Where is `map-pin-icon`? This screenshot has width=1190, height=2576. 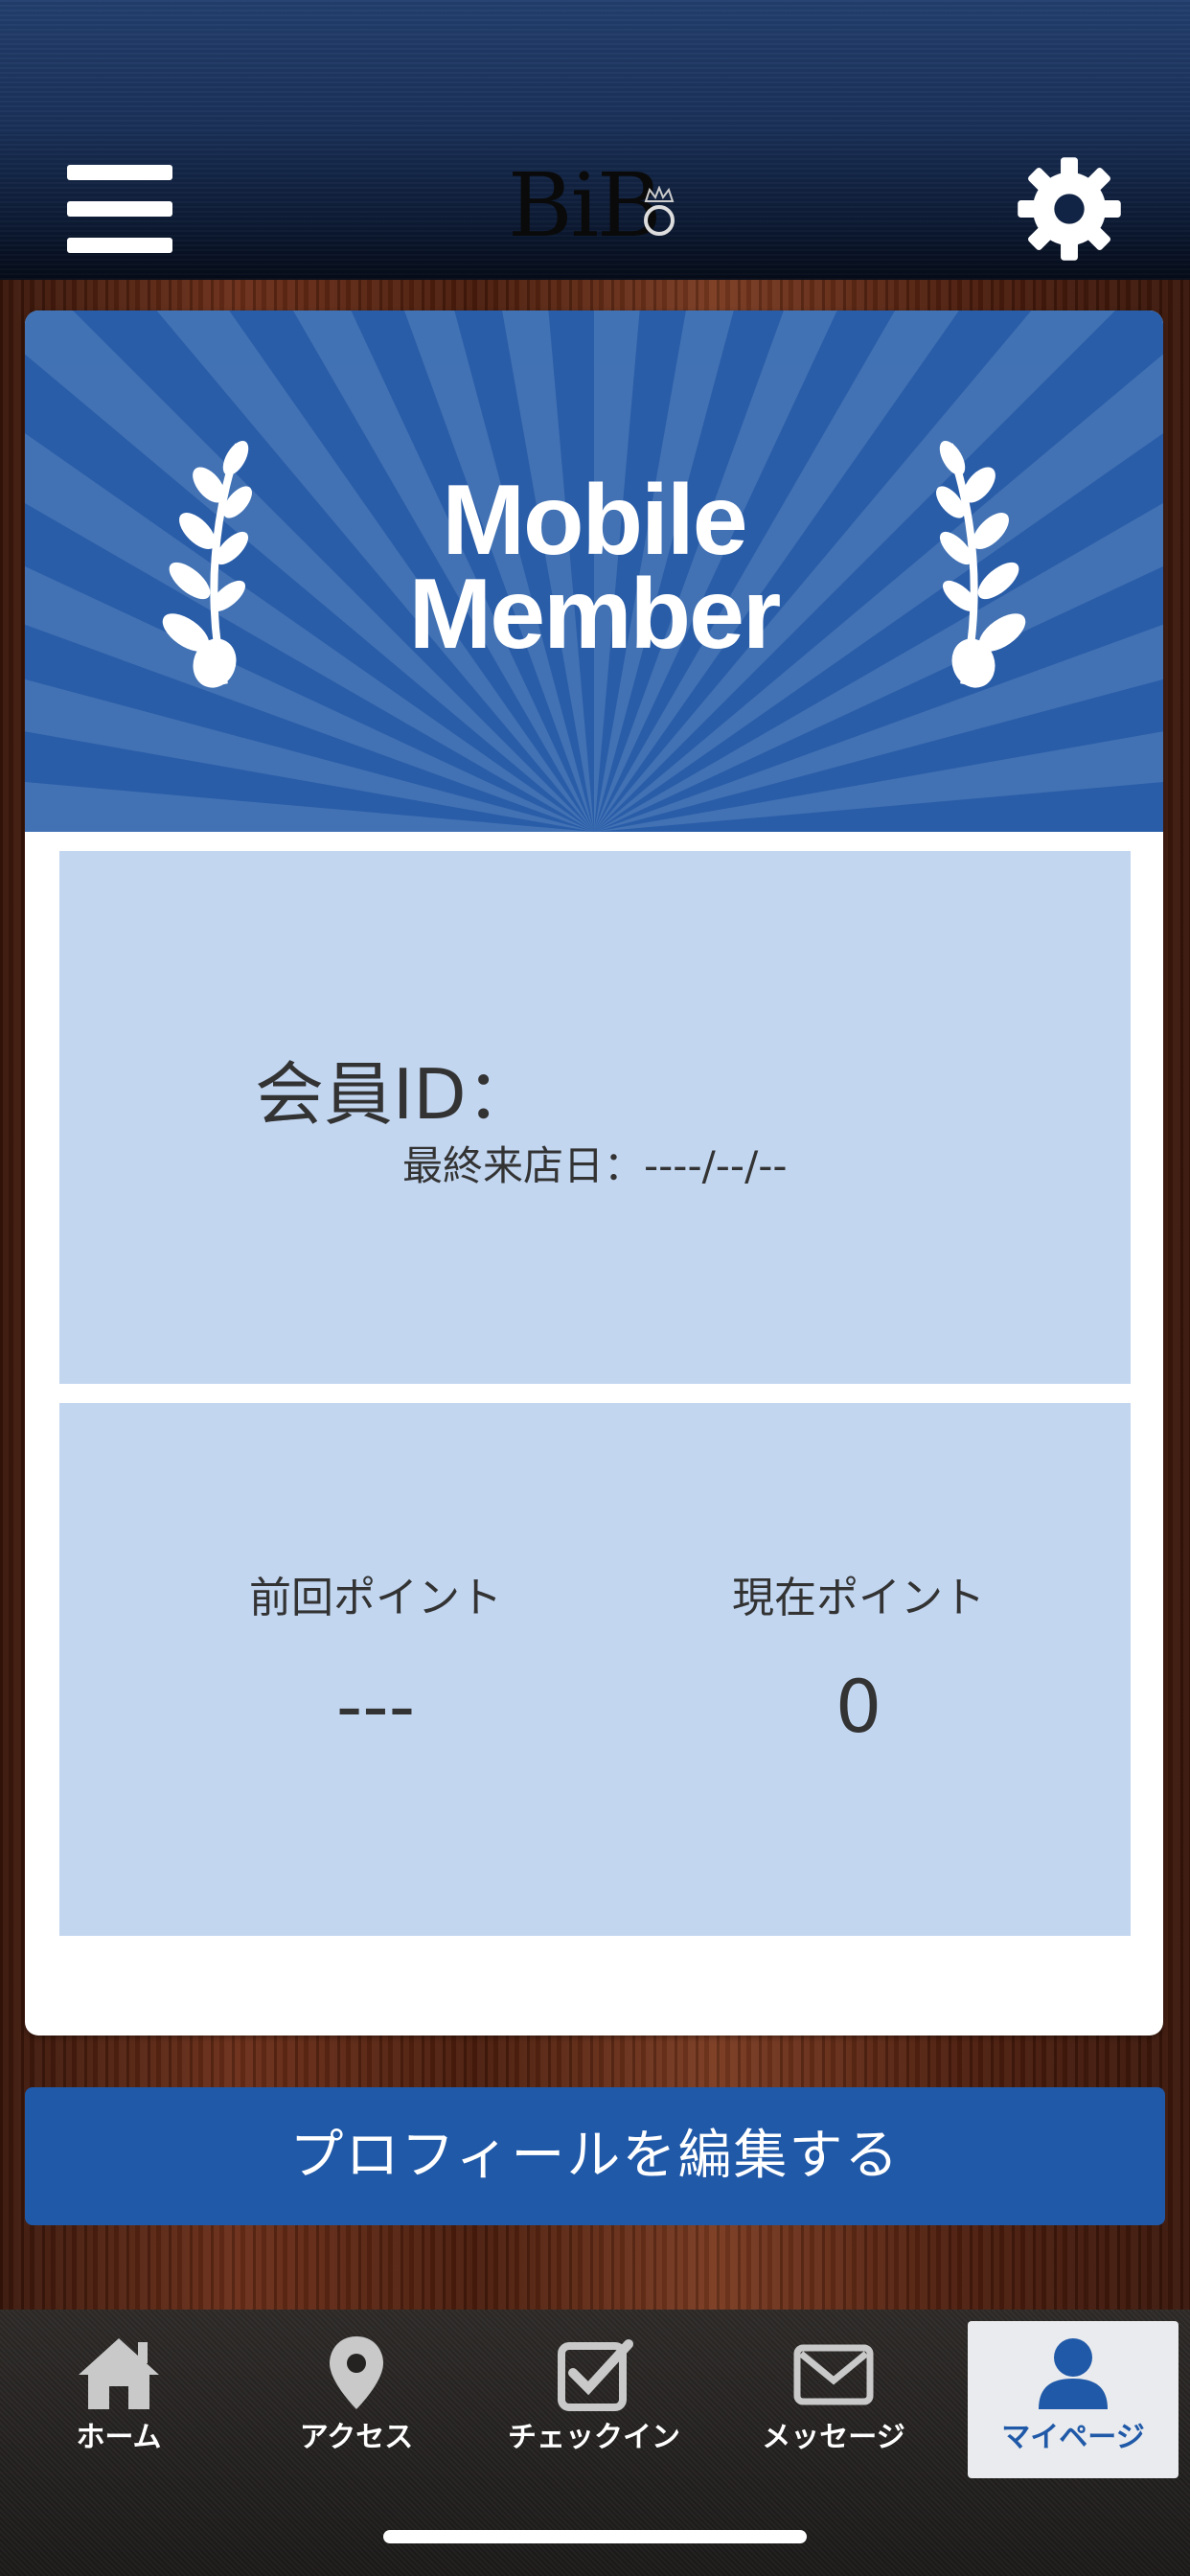
map-pin-icon is located at coordinates (357, 2372).